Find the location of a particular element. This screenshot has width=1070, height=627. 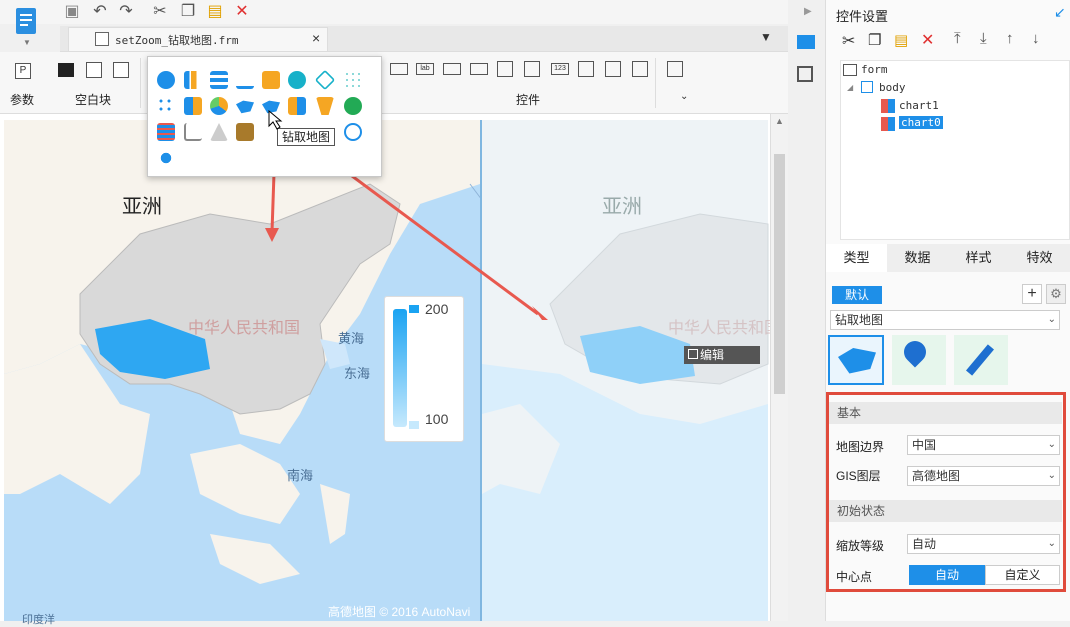

ribbon-divider is located at coordinates (655, 83).